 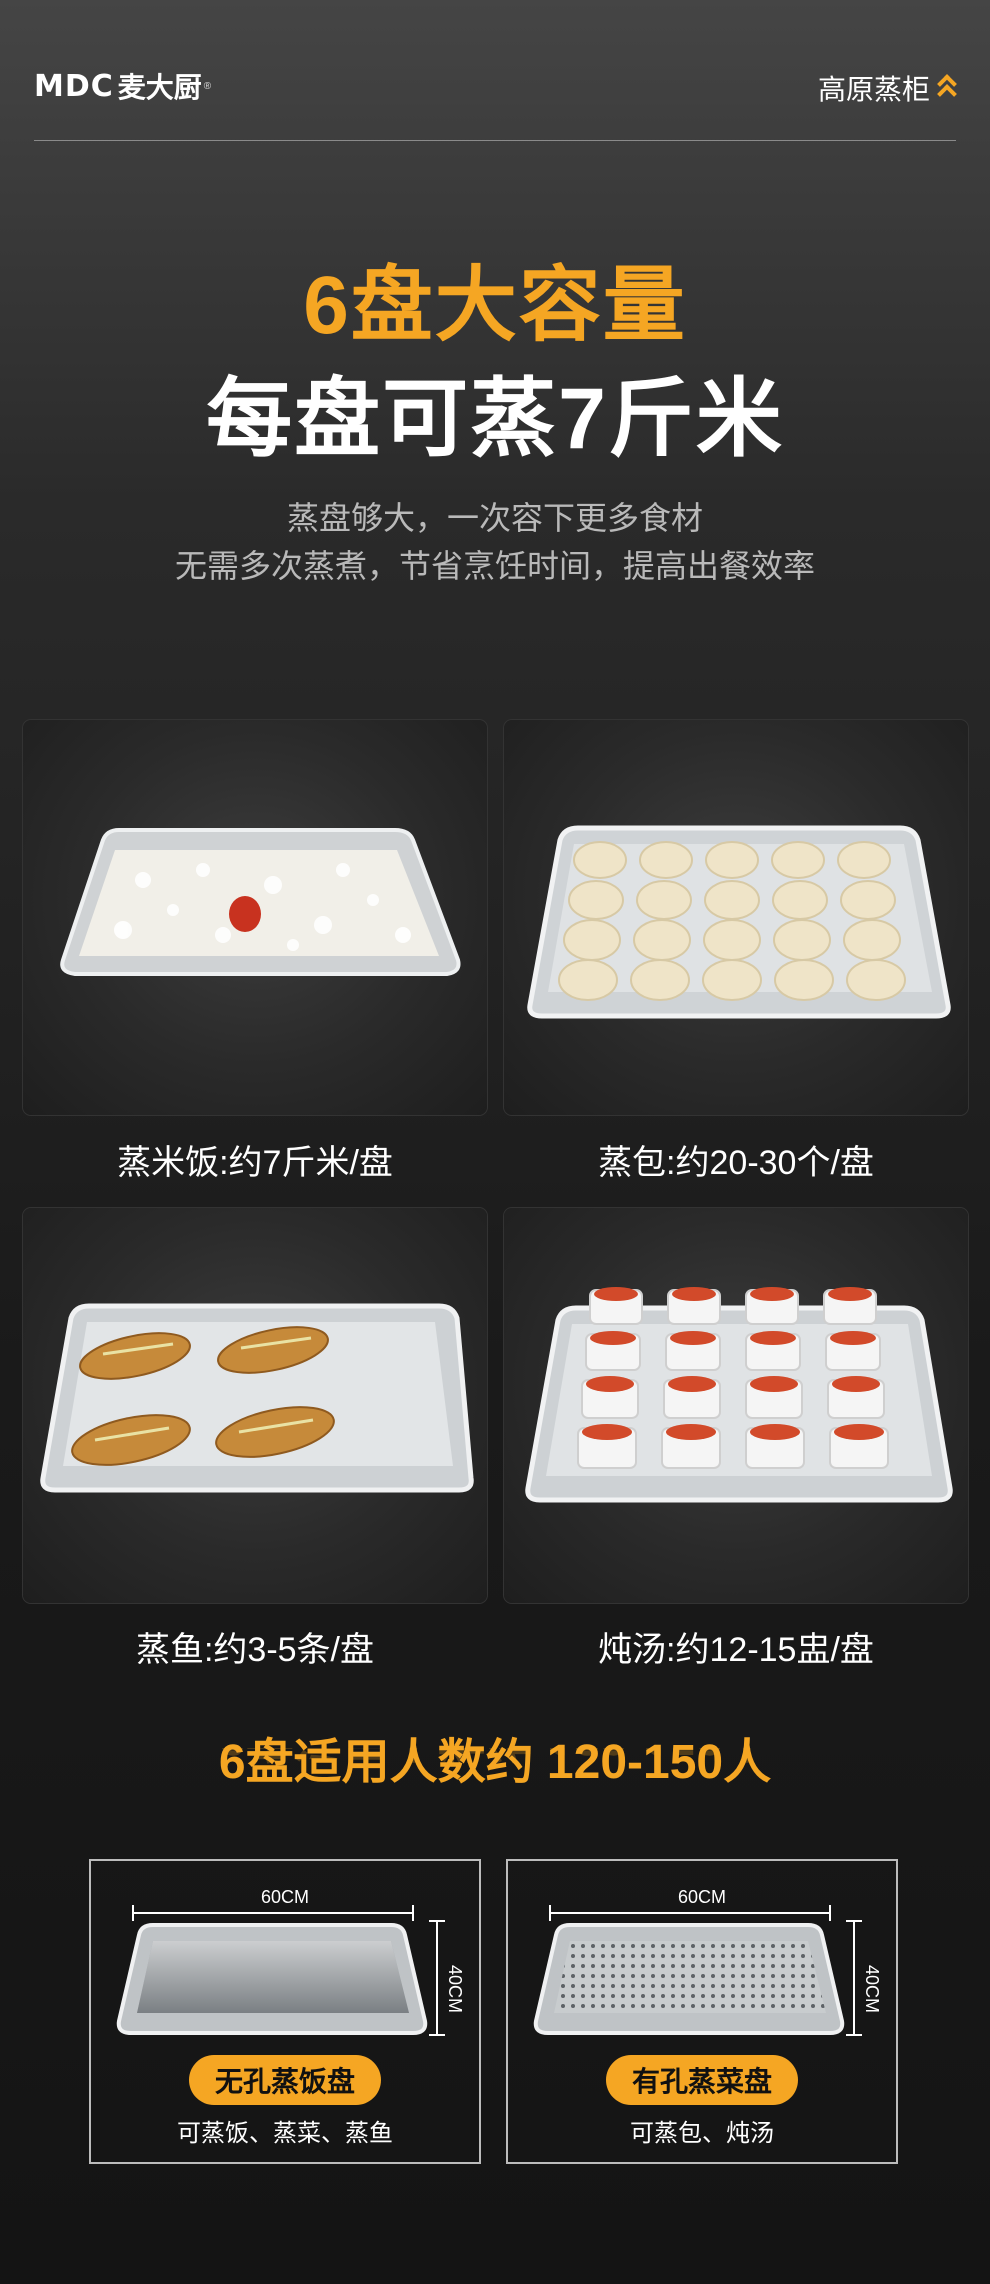 What do you see at coordinates (739, 922) in the screenshot?
I see `buns-tray-image` at bounding box center [739, 922].